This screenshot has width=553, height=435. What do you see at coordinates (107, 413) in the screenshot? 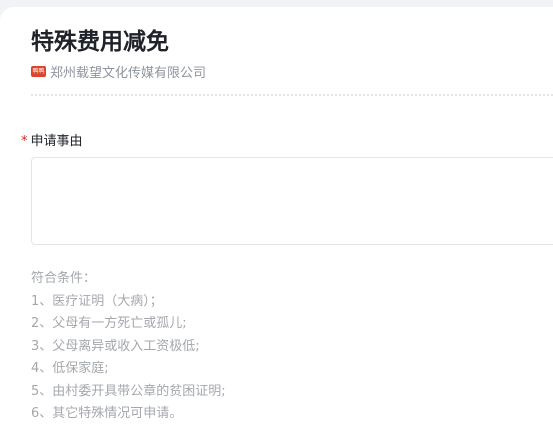
I see `description-item: 6、其它特殊情况可申请。` at bounding box center [107, 413].